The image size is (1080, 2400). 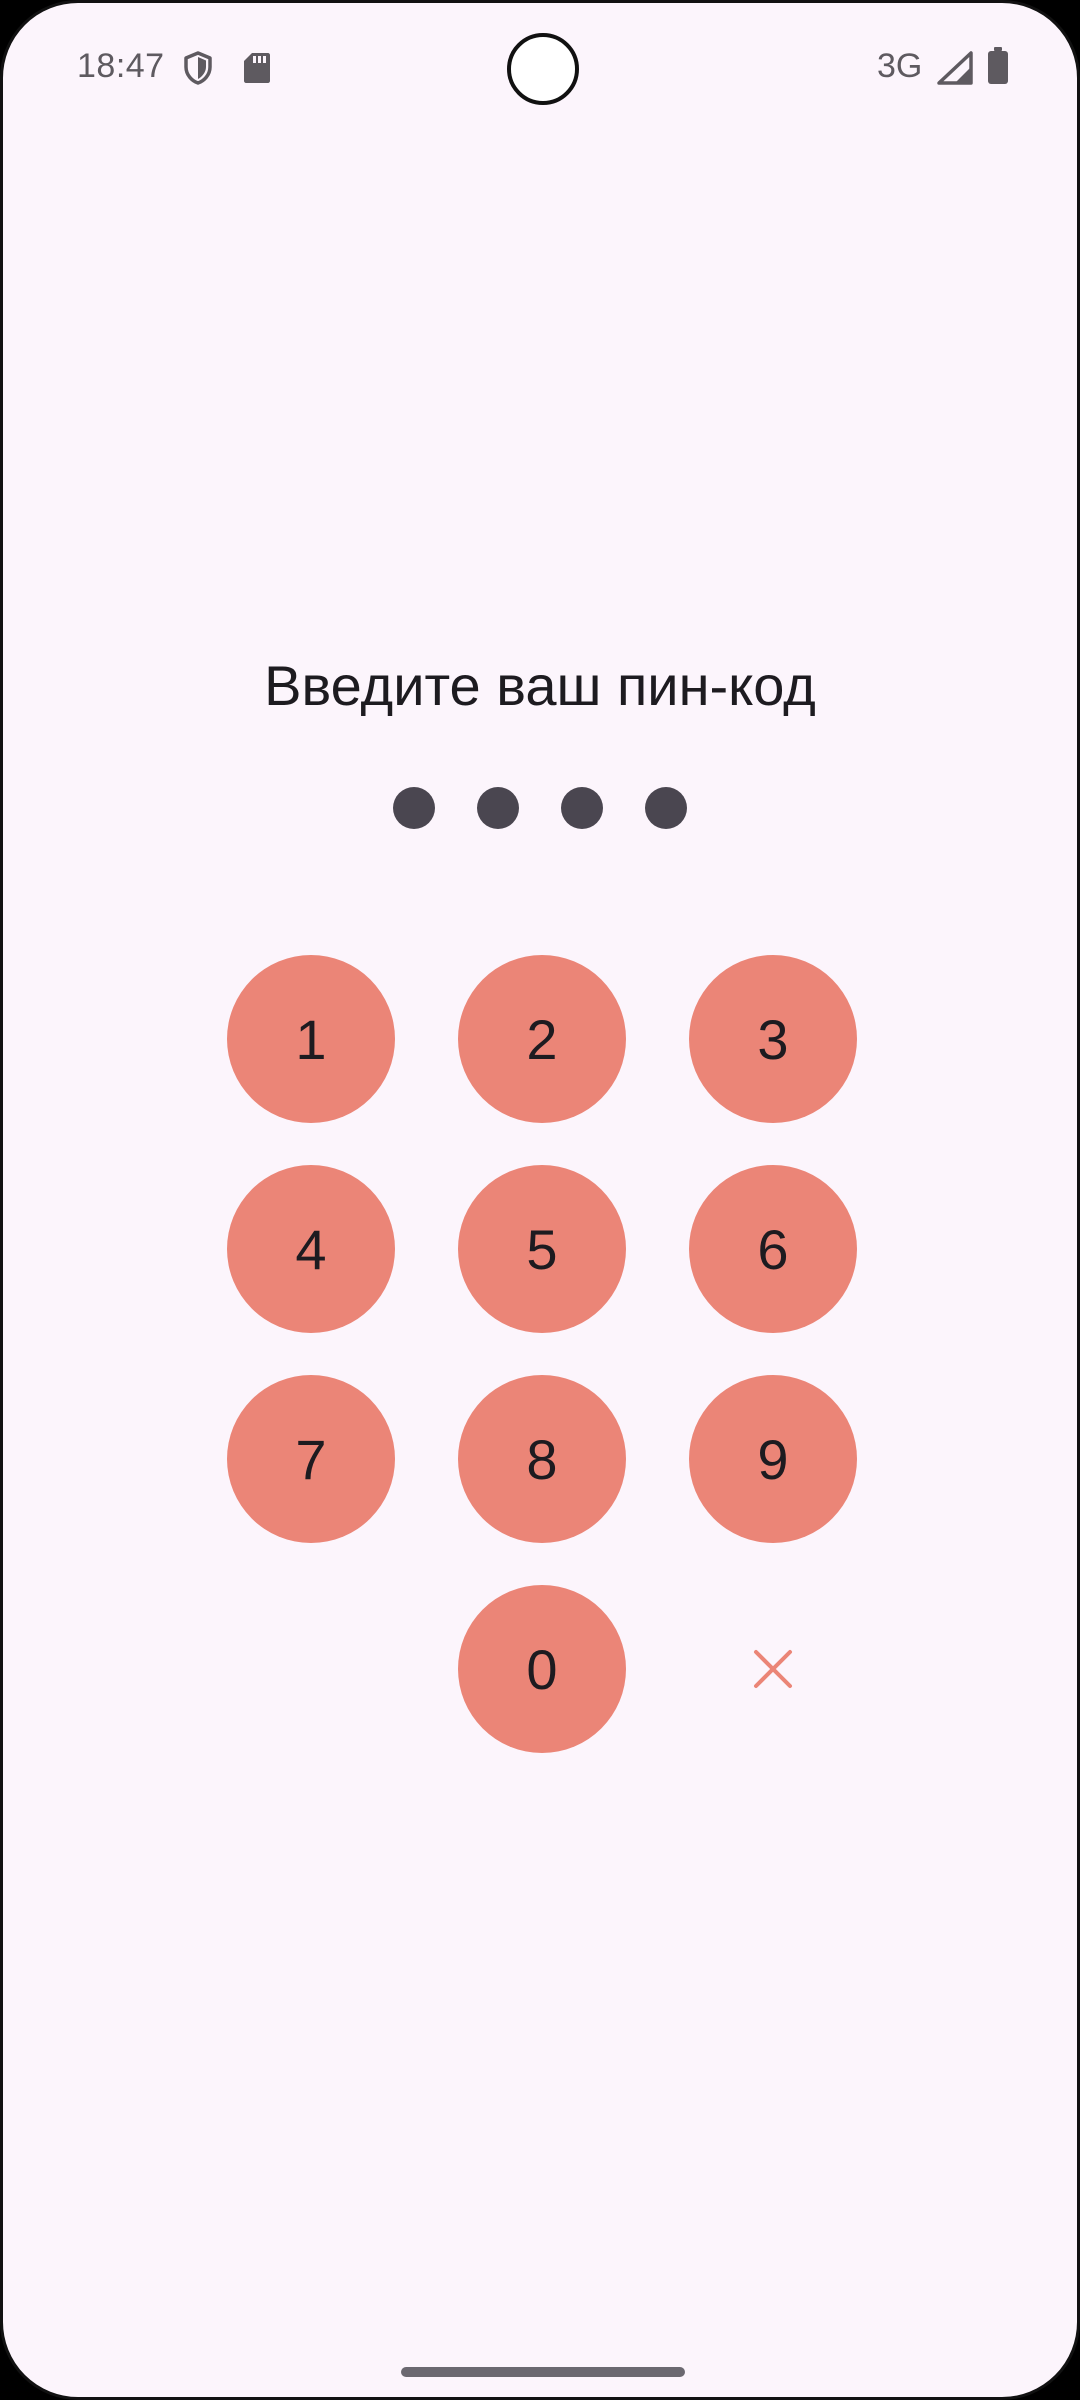 I want to click on key-8: 8, so click(x=542, y=1459).